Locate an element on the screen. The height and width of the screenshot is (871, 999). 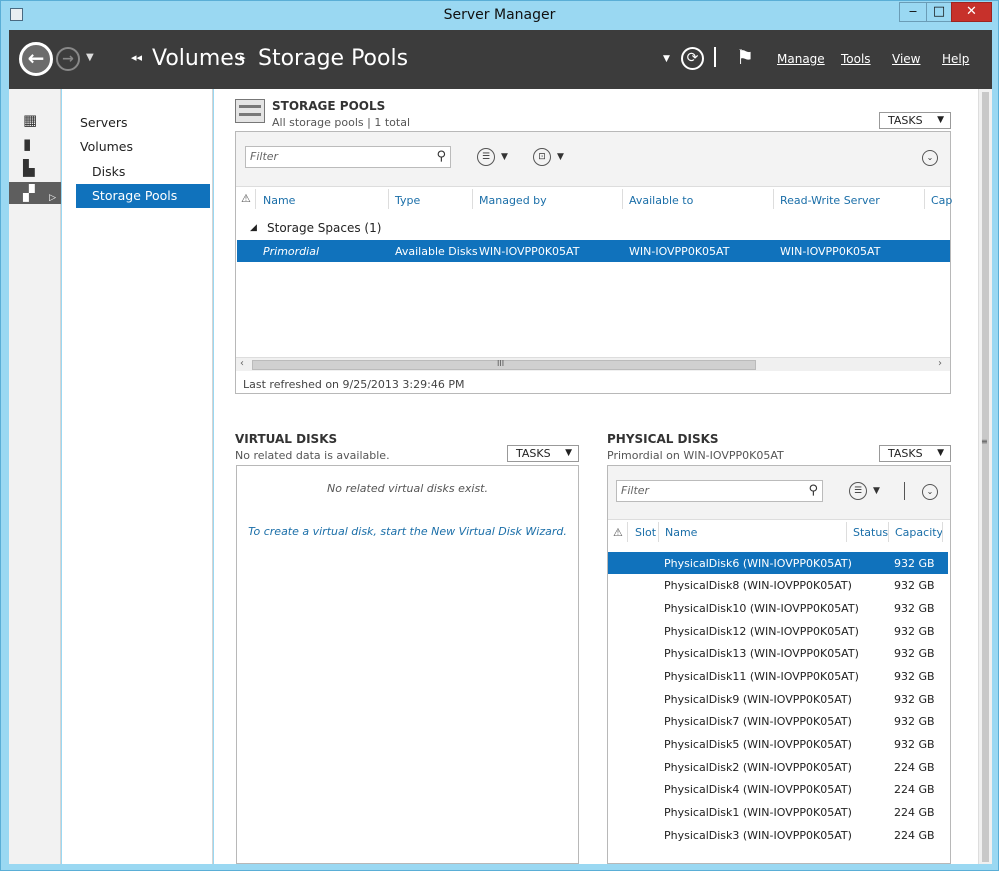
history-dropdown-icon: ▼ is located at coordinates (90, 57).